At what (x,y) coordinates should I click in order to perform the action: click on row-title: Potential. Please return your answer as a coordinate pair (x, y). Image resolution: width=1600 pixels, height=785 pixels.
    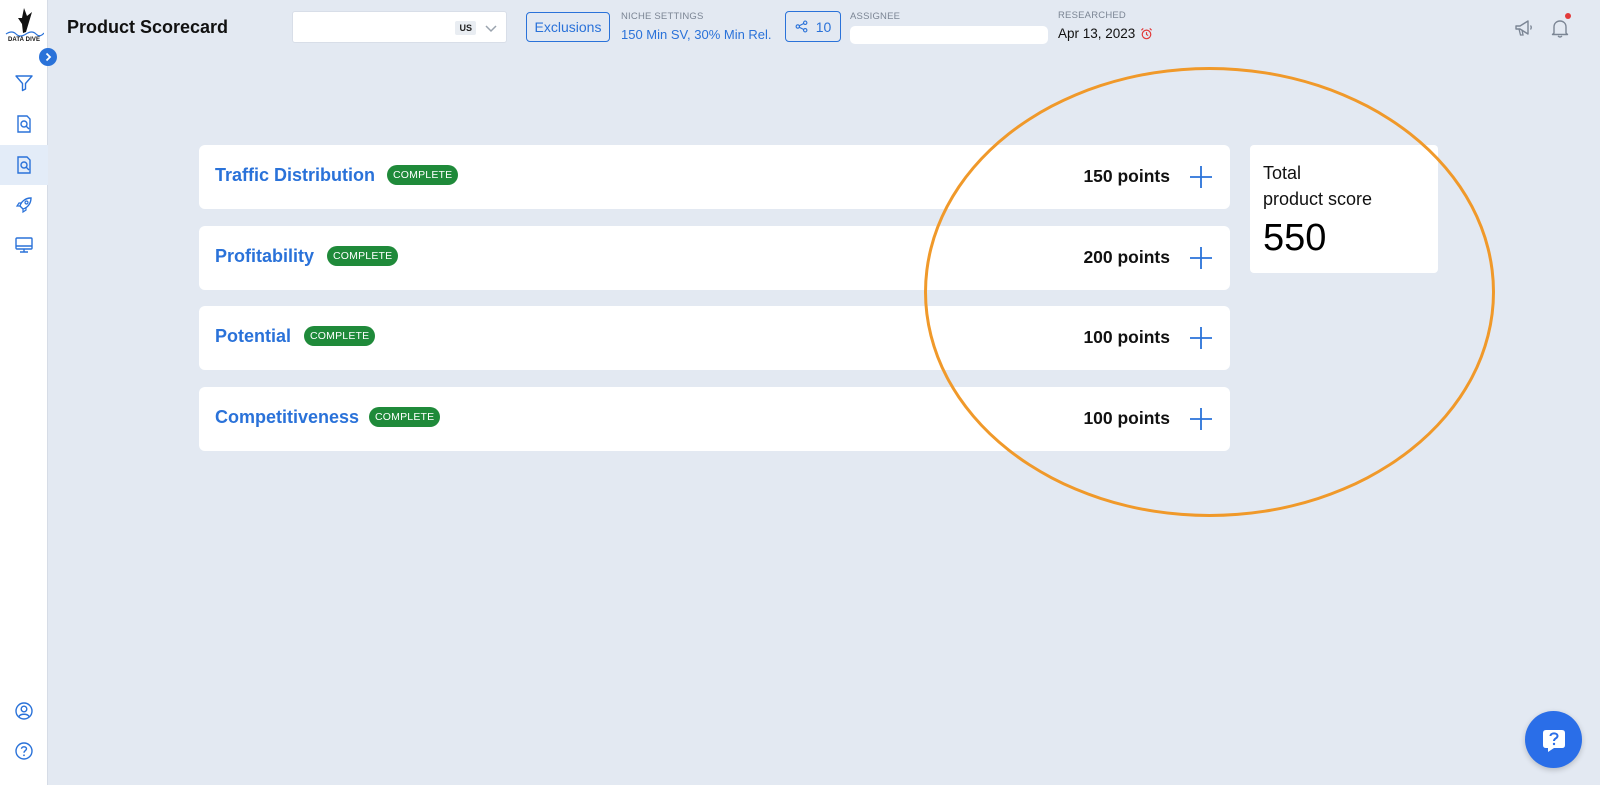
    Looking at the image, I should click on (253, 336).